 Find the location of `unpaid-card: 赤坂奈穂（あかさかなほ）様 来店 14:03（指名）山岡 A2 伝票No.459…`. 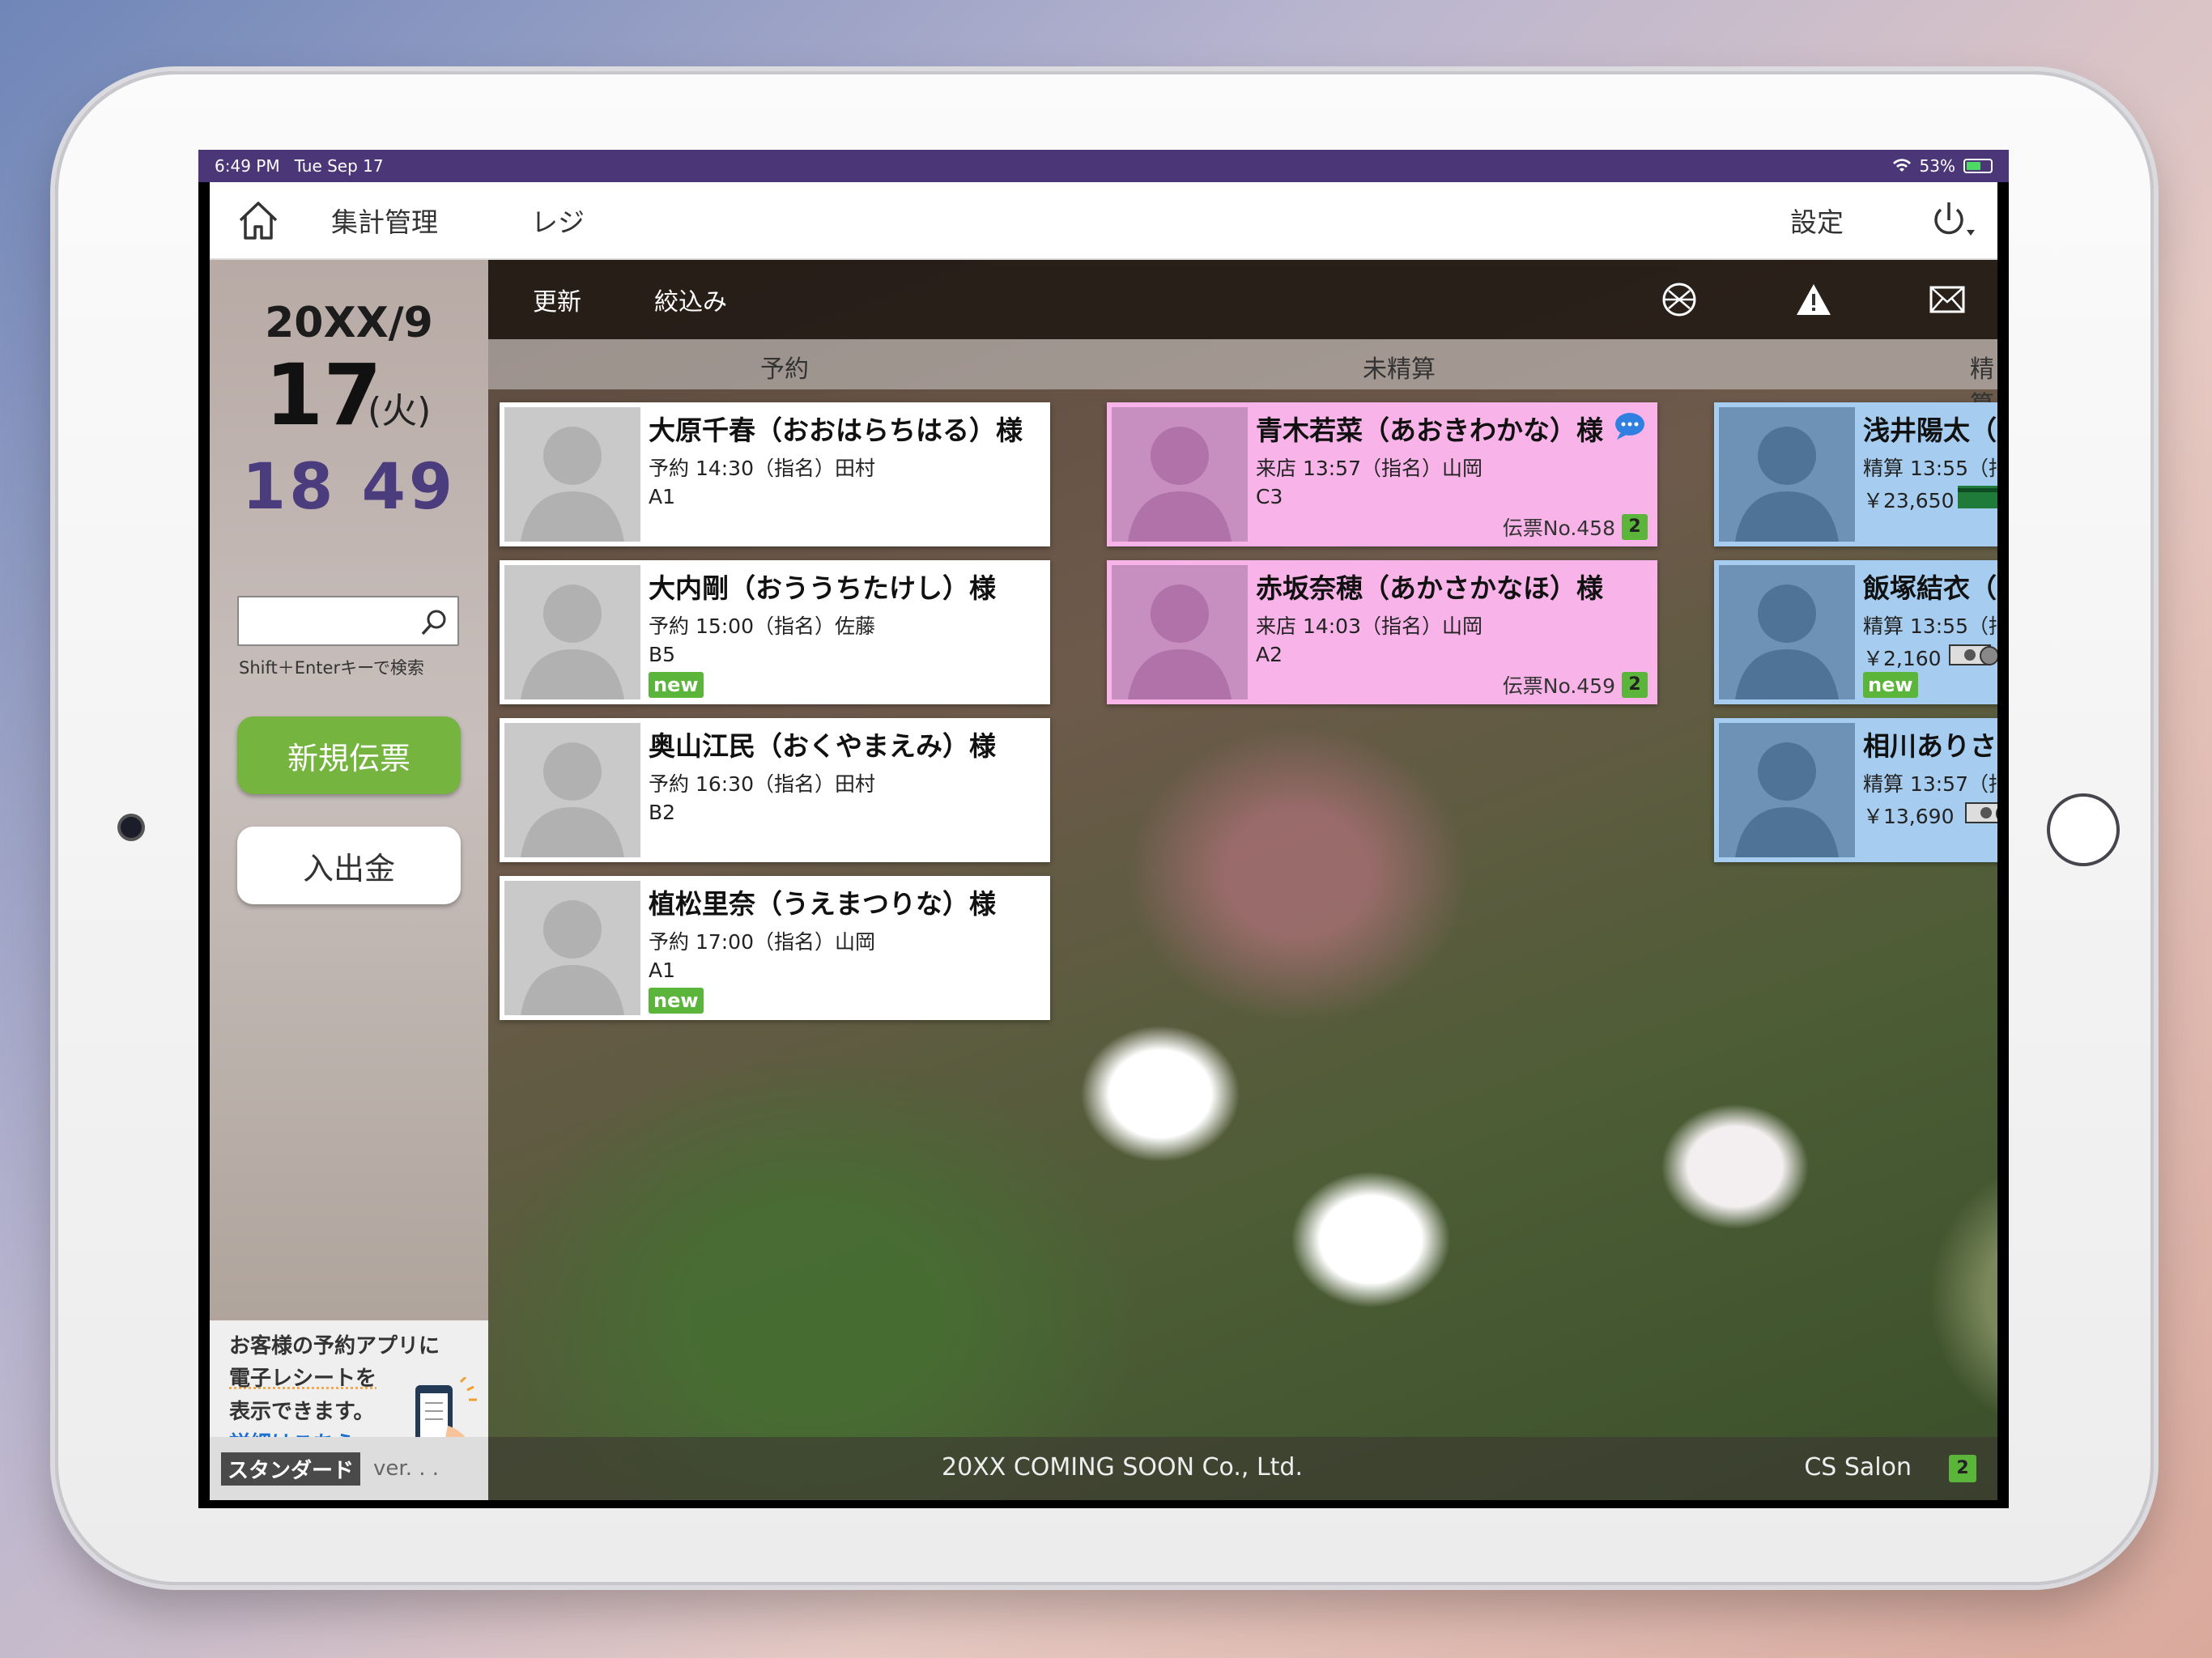

unpaid-card: 赤坂奈穂（あかさかなほ）様 来店 14:03（指名）山岡 A2 伝票No.459… is located at coordinates (1382, 632).